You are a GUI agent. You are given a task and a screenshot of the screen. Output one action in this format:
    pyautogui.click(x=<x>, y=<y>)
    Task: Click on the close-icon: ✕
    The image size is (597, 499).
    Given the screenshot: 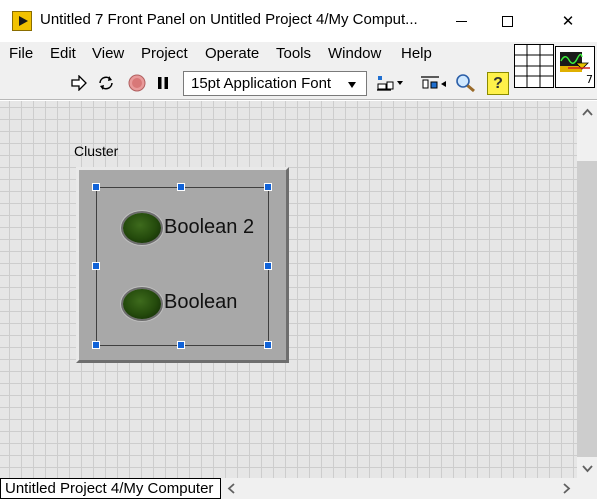 What is the action you would take?
    pyautogui.click(x=568, y=21)
    